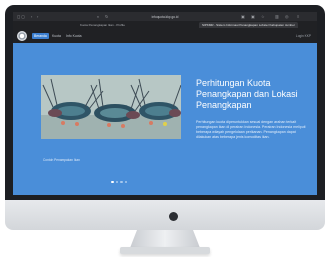  What do you see at coordinates (303, 36) in the screenshot?
I see `login-link: Login KKP` at bounding box center [303, 36].